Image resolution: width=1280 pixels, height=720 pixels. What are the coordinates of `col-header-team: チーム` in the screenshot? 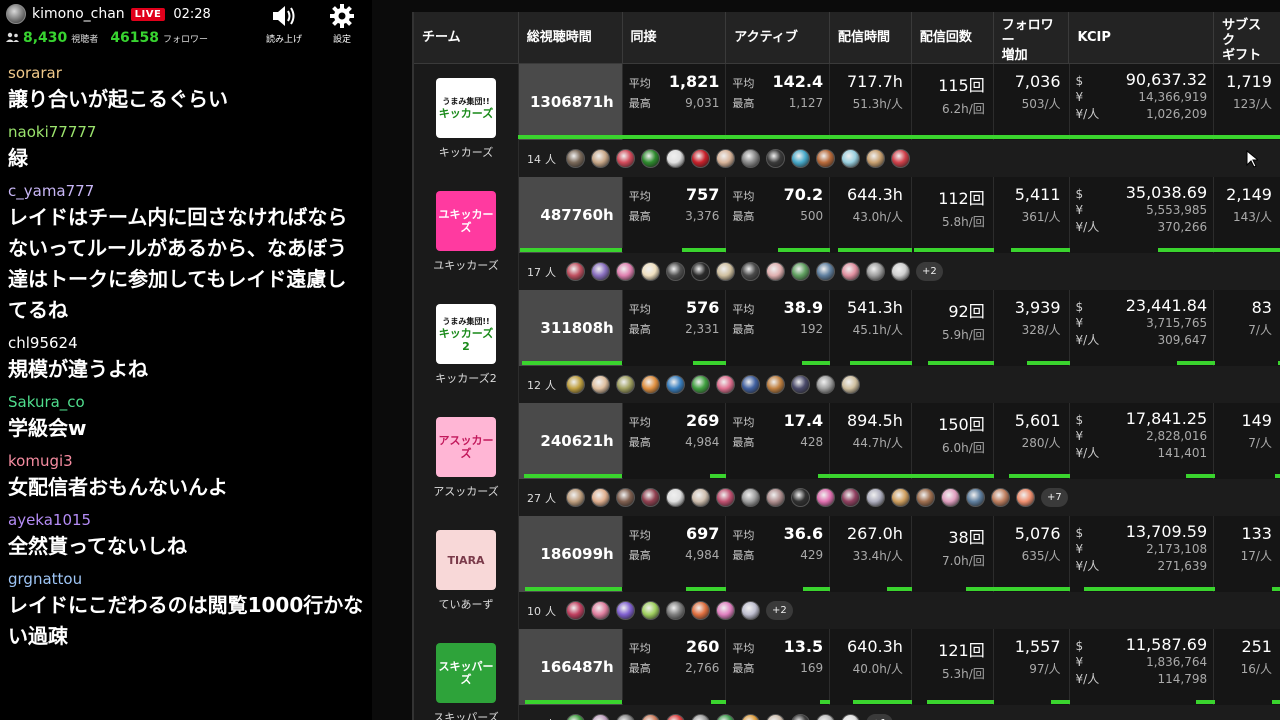 It's located at (466, 37).